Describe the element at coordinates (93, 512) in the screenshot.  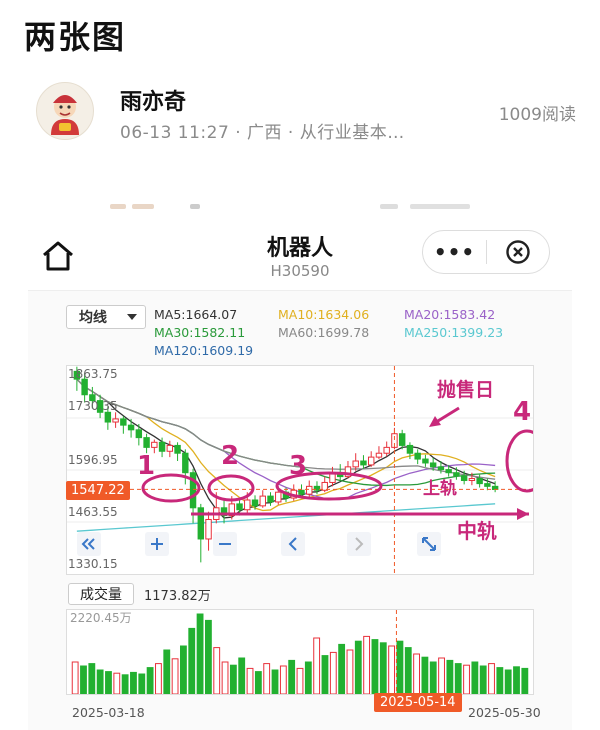
I see `price-tick: 1463.55` at that location.